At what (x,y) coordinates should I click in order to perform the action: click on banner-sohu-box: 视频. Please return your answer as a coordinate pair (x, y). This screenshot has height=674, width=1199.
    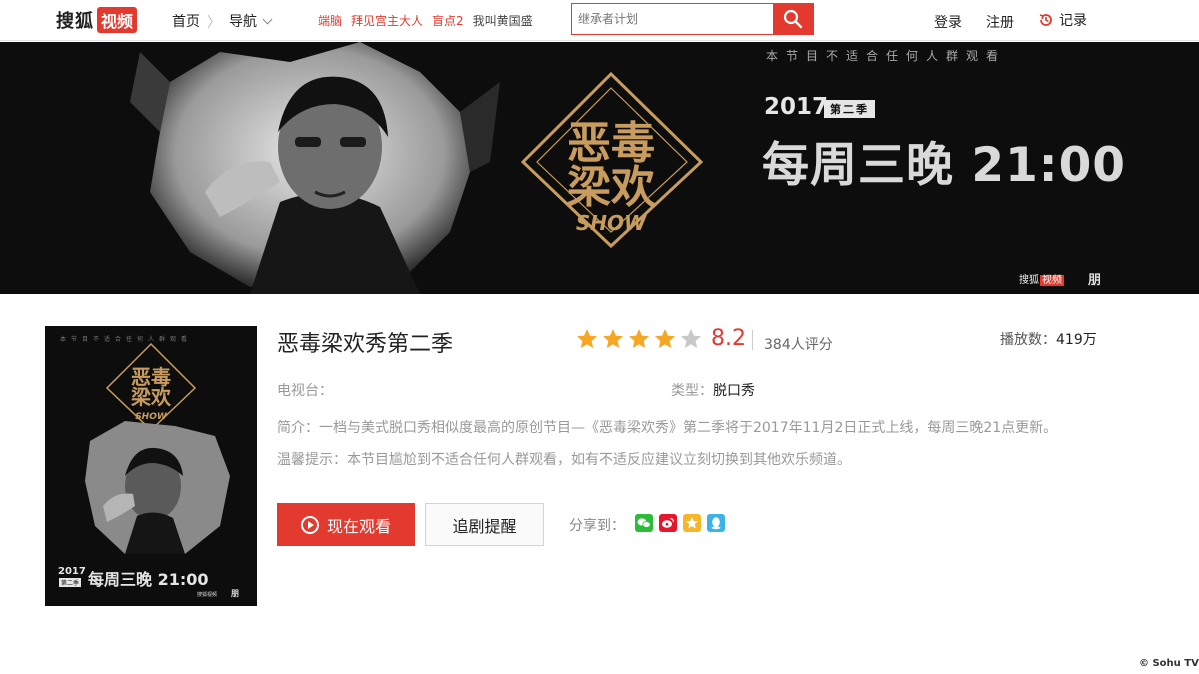
    Looking at the image, I should click on (1052, 280).